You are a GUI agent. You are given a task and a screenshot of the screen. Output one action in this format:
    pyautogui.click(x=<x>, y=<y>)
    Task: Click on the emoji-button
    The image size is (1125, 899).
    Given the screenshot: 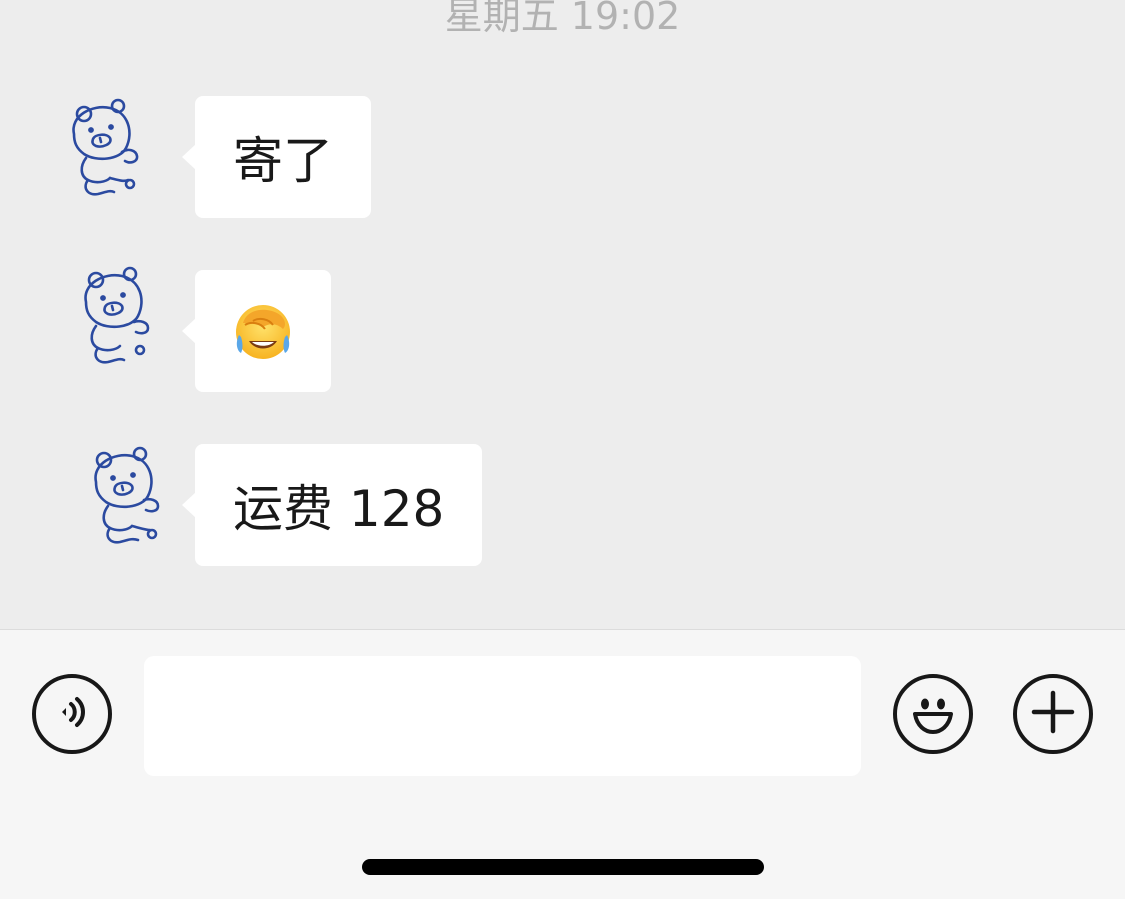 What is the action you would take?
    pyautogui.click(x=933, y=714)
    